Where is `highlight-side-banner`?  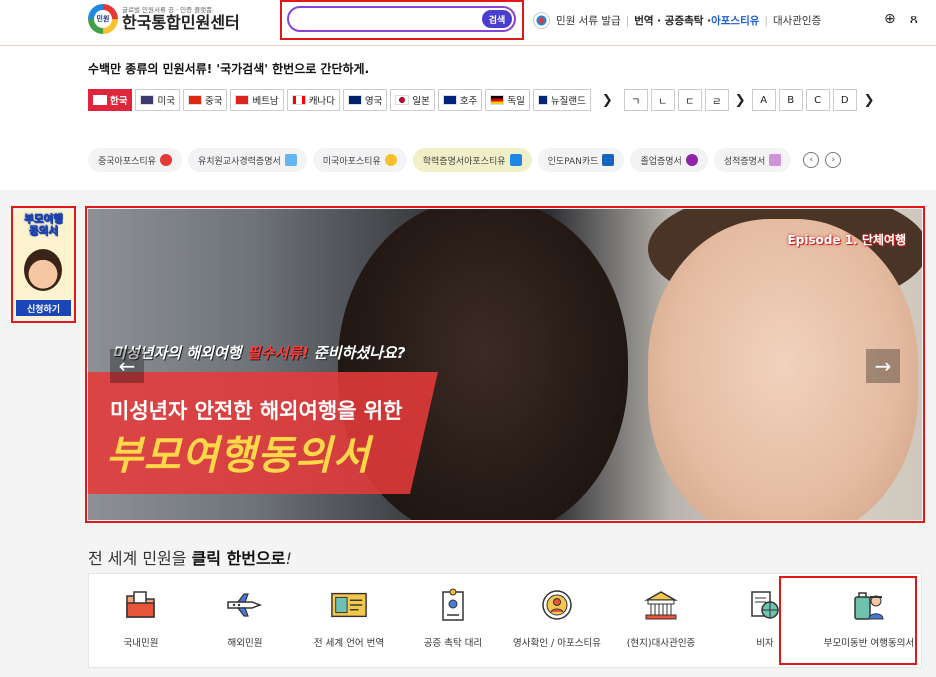 highlight-side-banner is located at coordinates (43, 264).